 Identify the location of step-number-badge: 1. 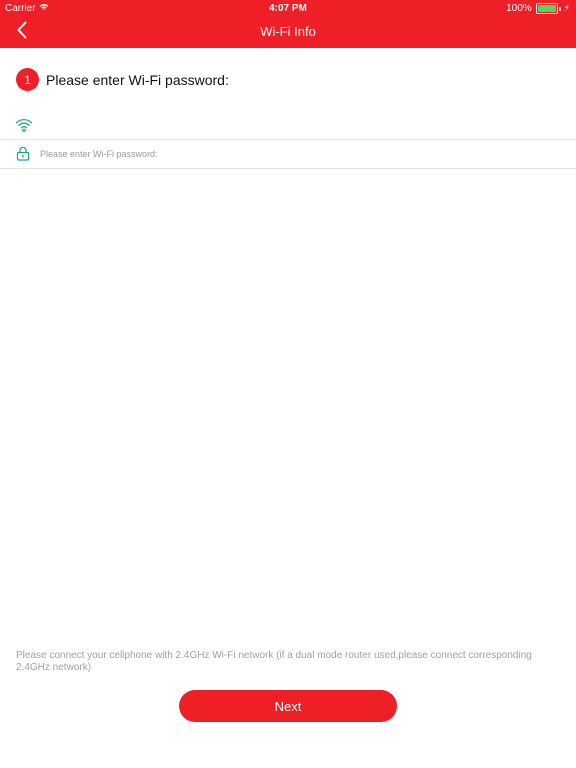
(27, 79).